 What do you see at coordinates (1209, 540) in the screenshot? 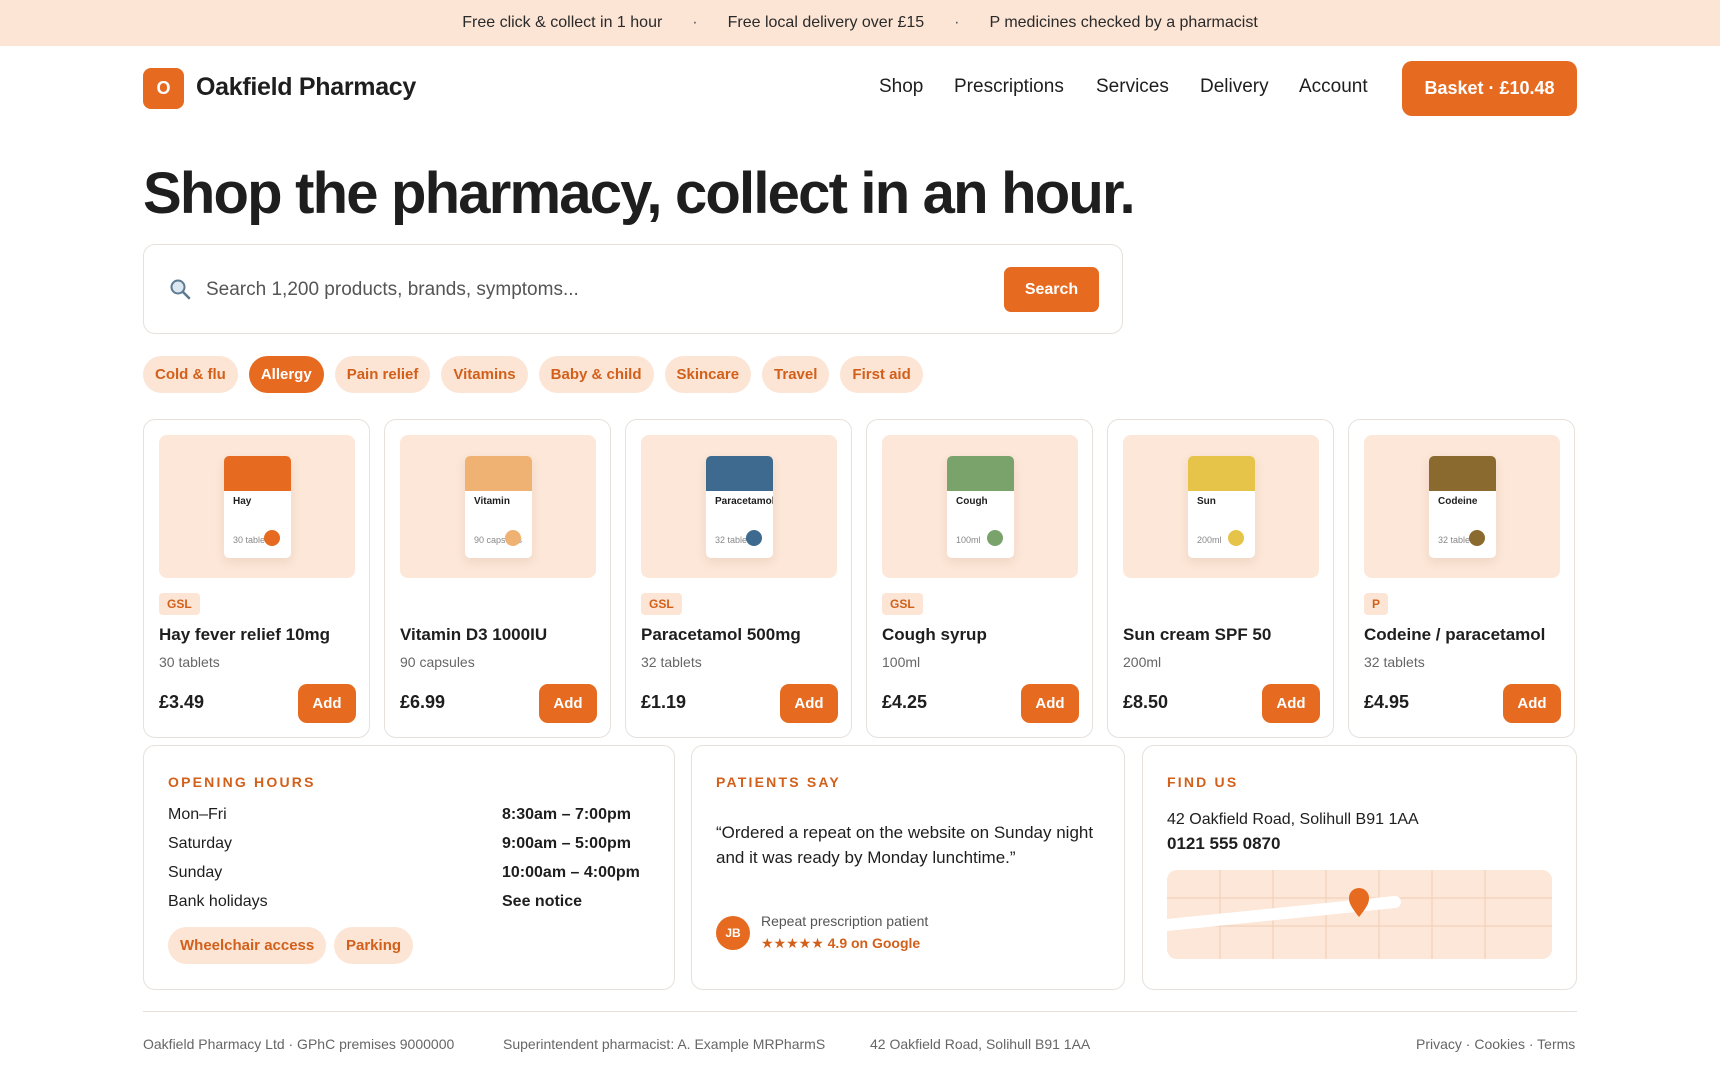
I see `bottle-size: 200ml` at bounding box center [1209, 540].